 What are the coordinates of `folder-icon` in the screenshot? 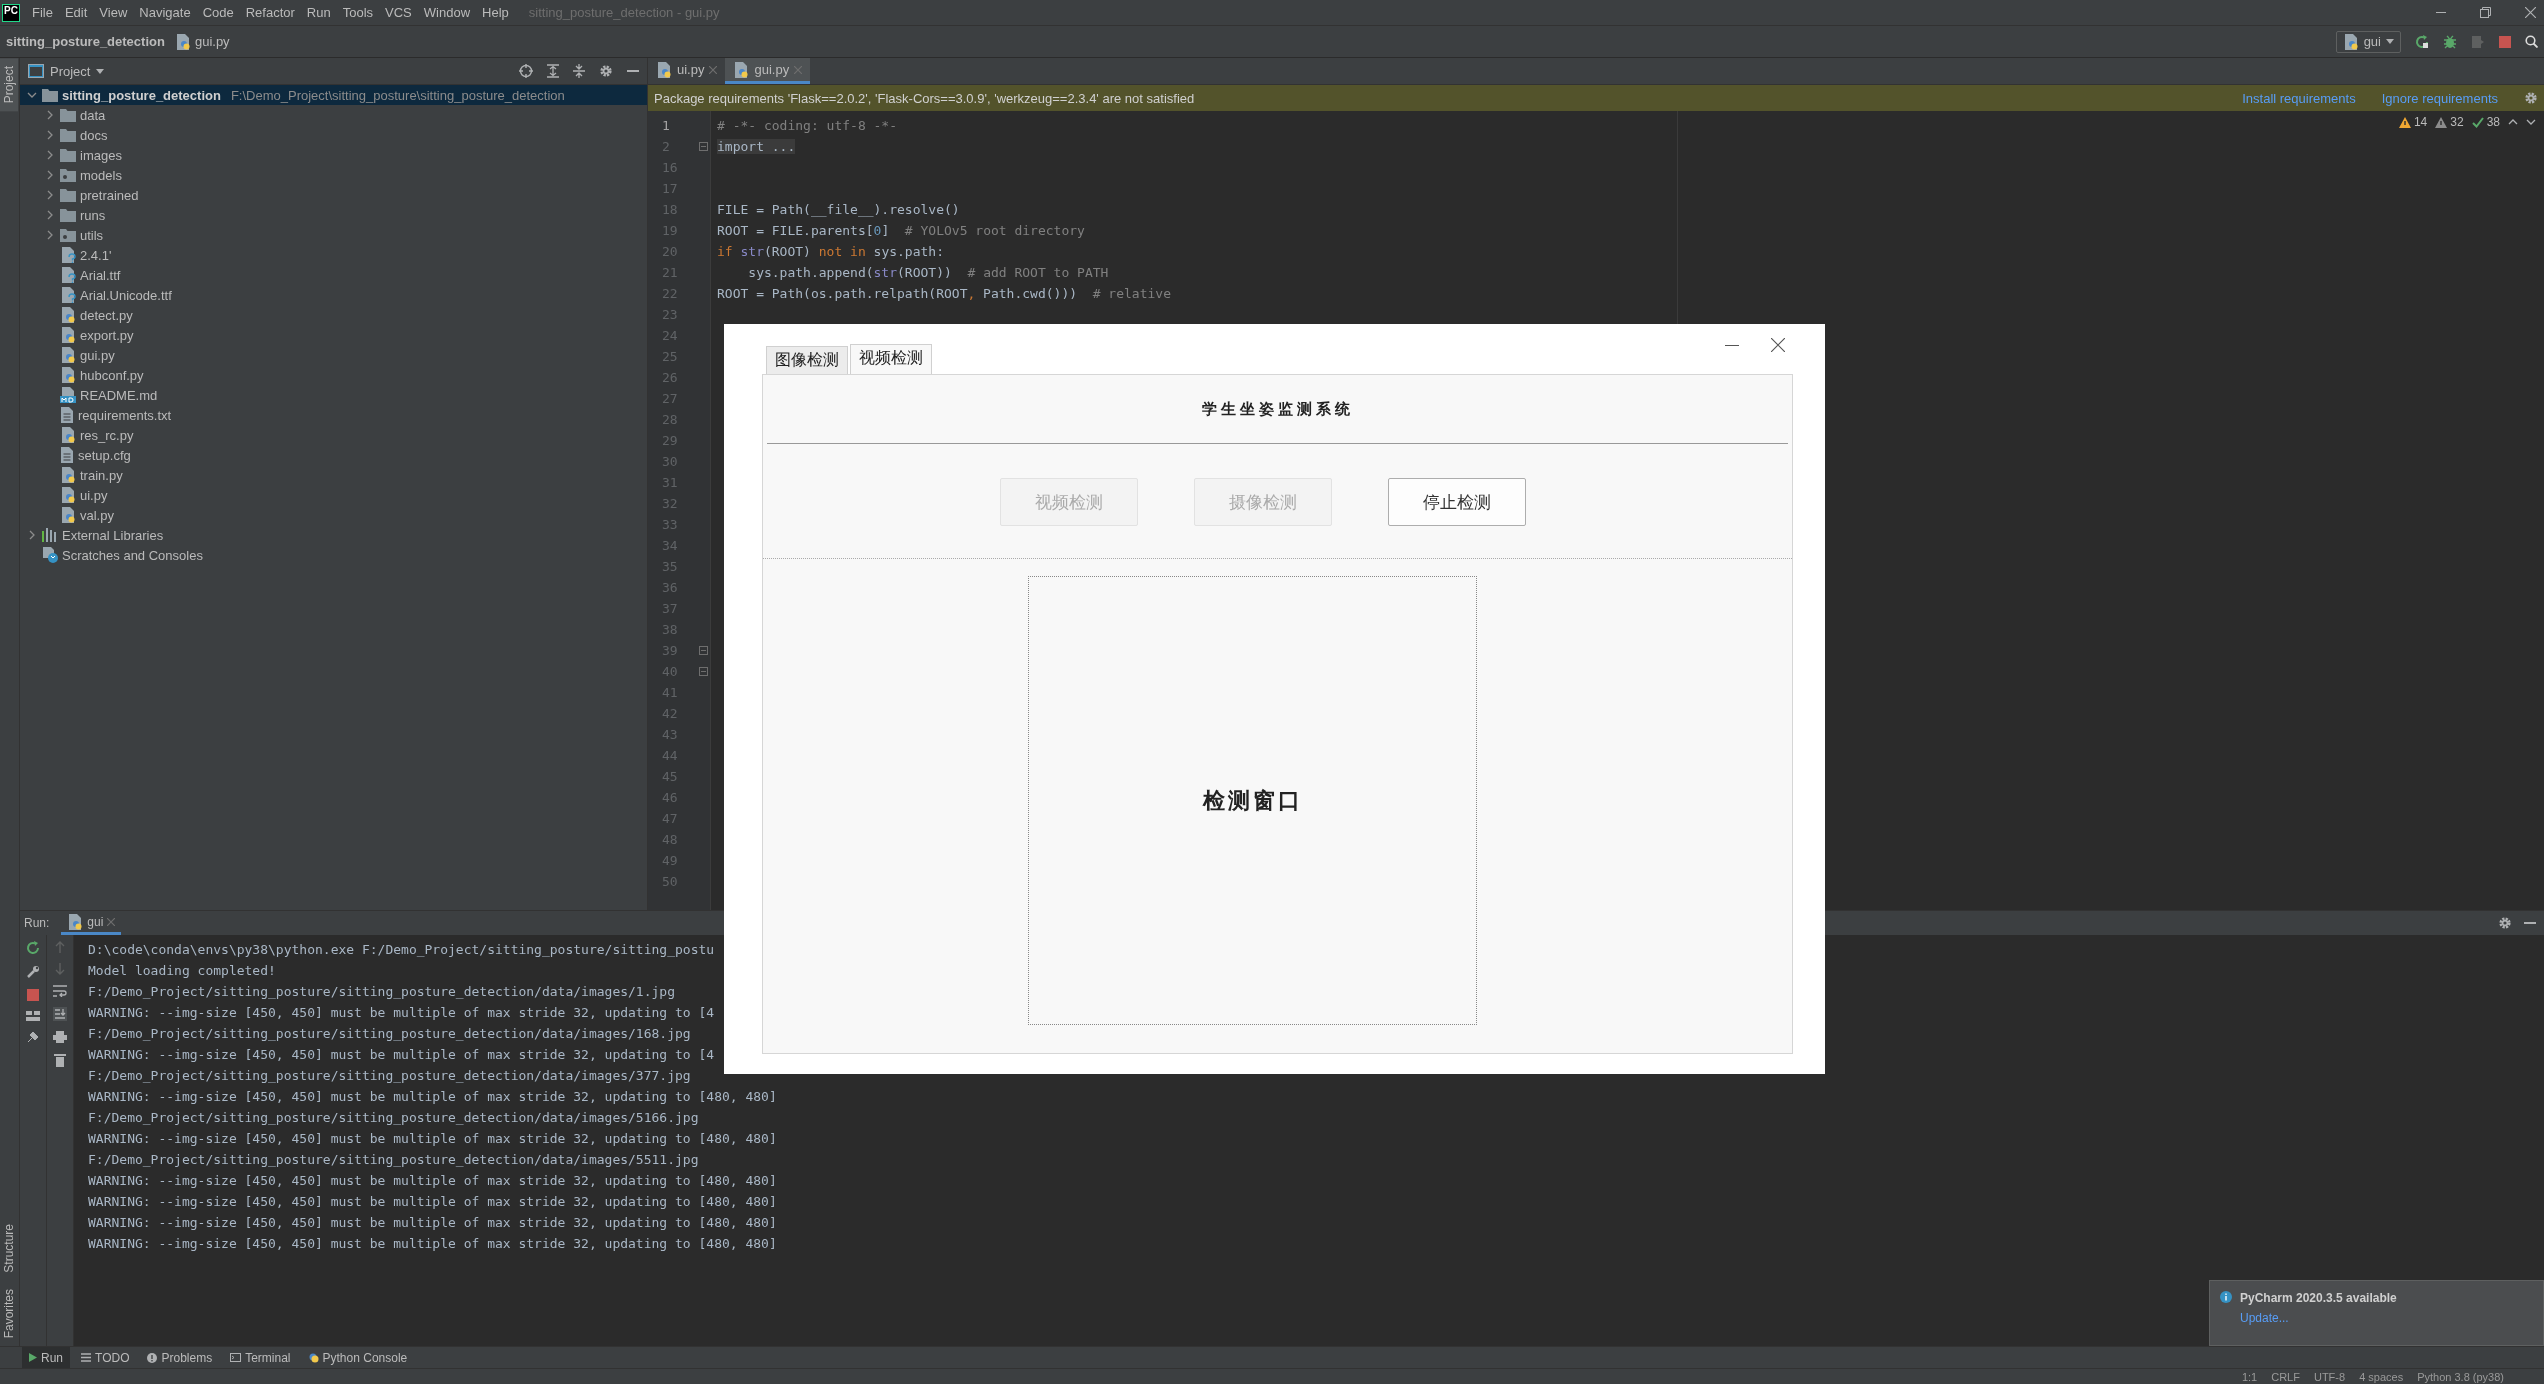 It's located at (68, 195).